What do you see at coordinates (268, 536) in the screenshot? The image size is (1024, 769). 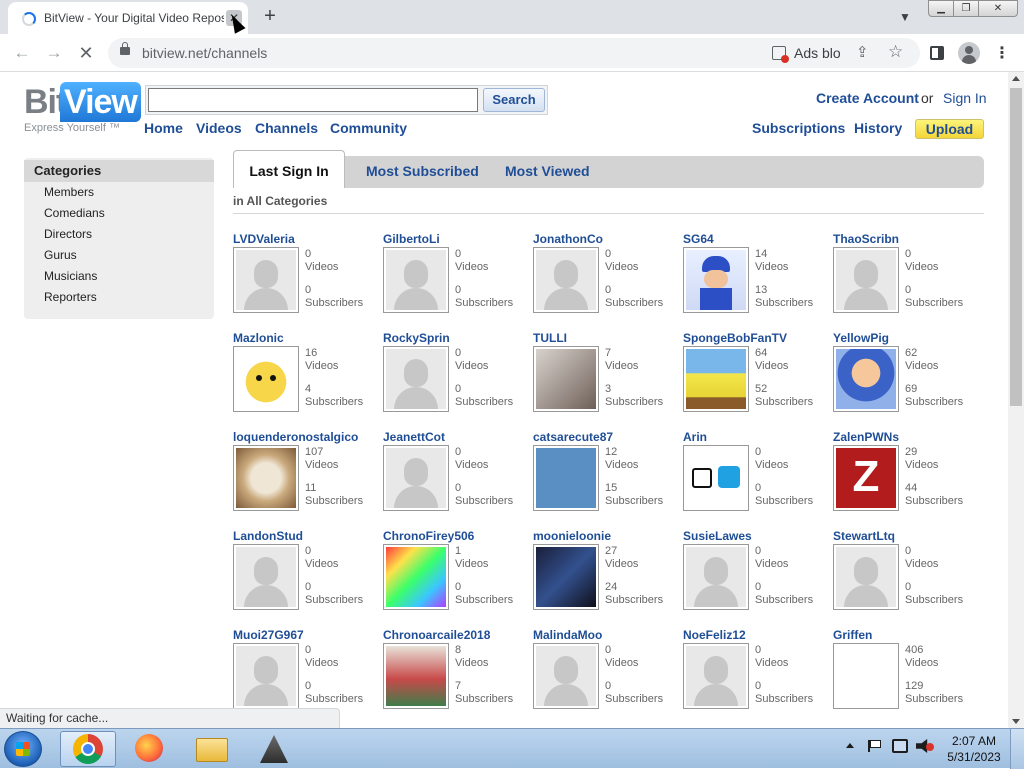 I see `channel-name-link: LandonStud` at bounding box center [268, 536].